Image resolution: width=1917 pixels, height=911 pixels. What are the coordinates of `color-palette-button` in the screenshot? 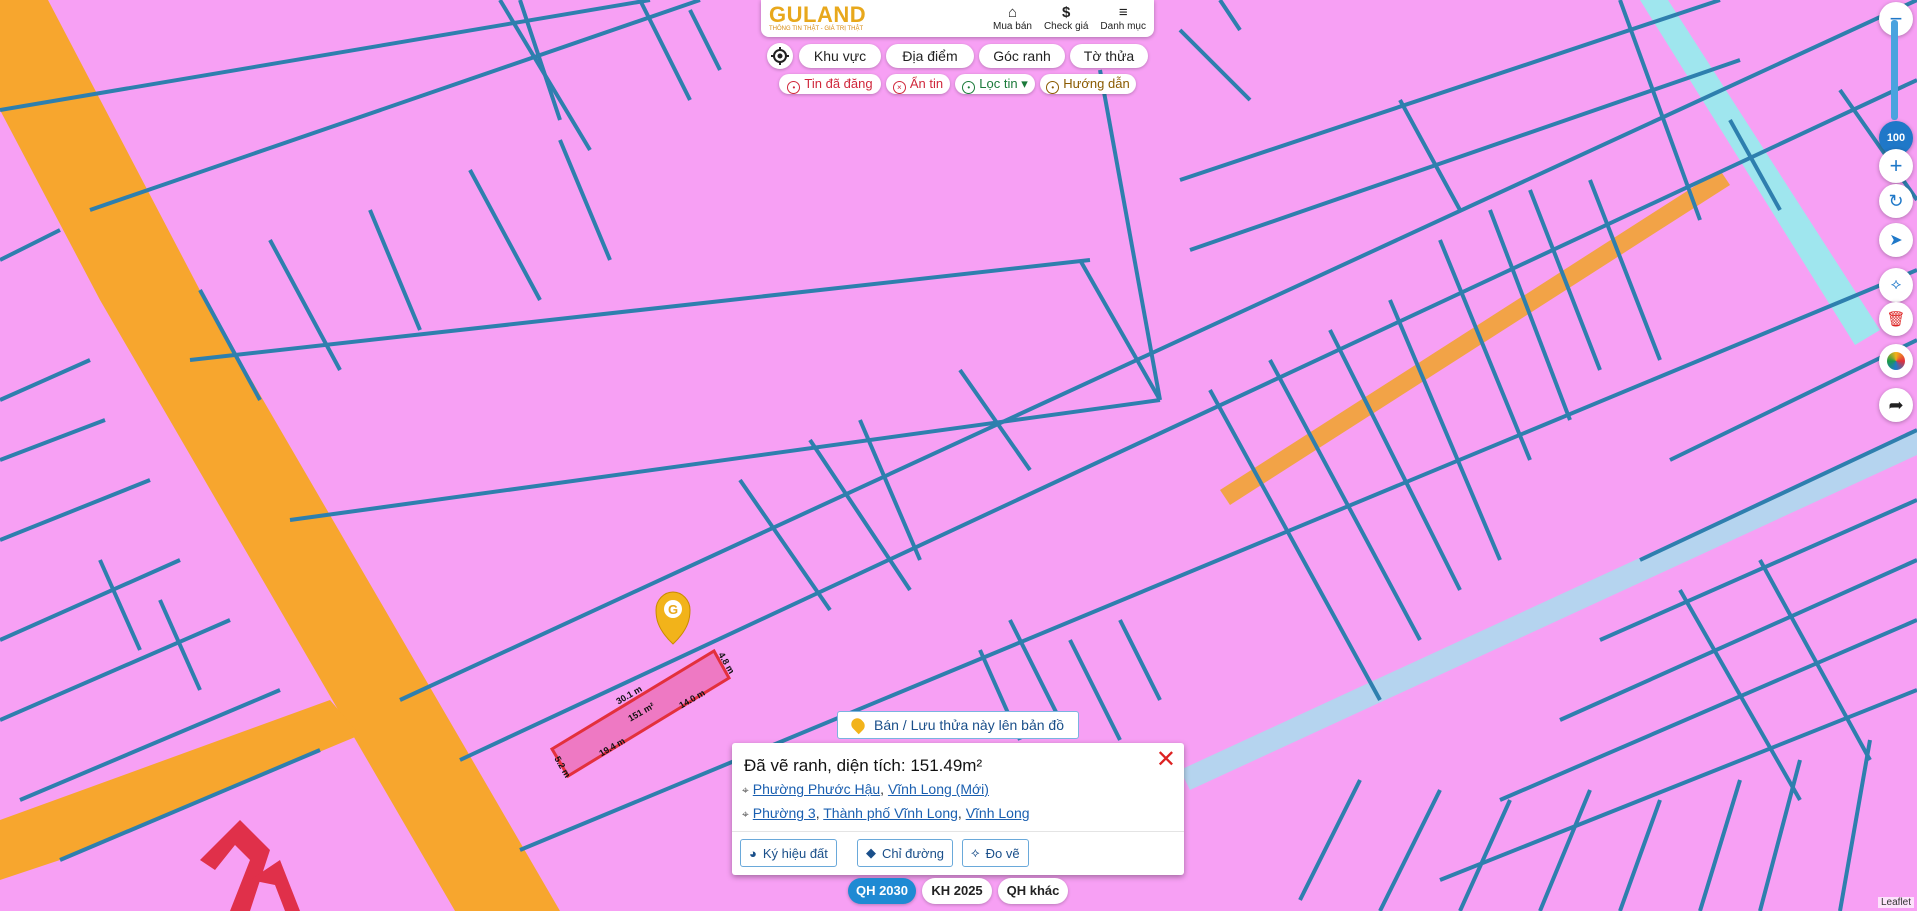 It's located at (1896, 361).